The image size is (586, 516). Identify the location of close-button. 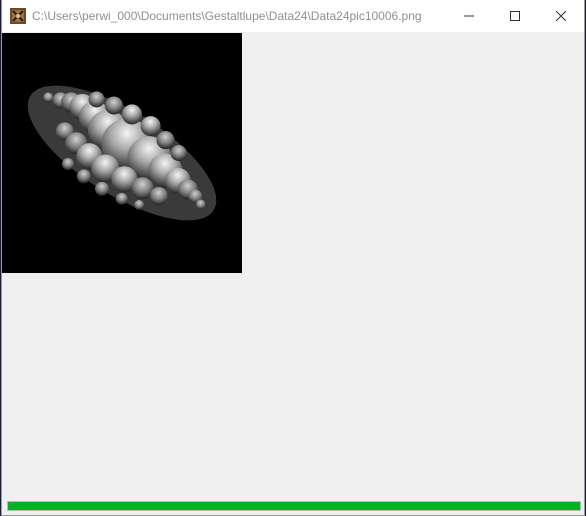
(561, 16).